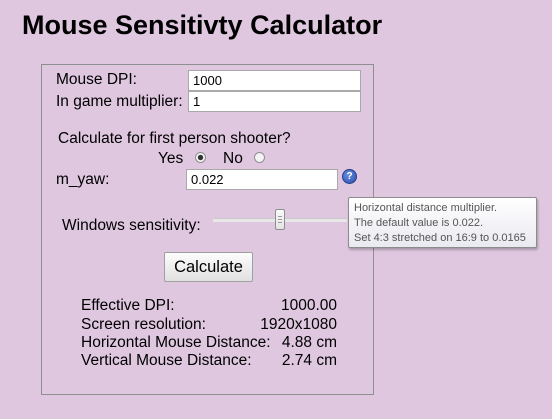  I want to click on tooltip-line: Set 4:3 stretched on 16:9 to 0.0165, so click(440, 238).